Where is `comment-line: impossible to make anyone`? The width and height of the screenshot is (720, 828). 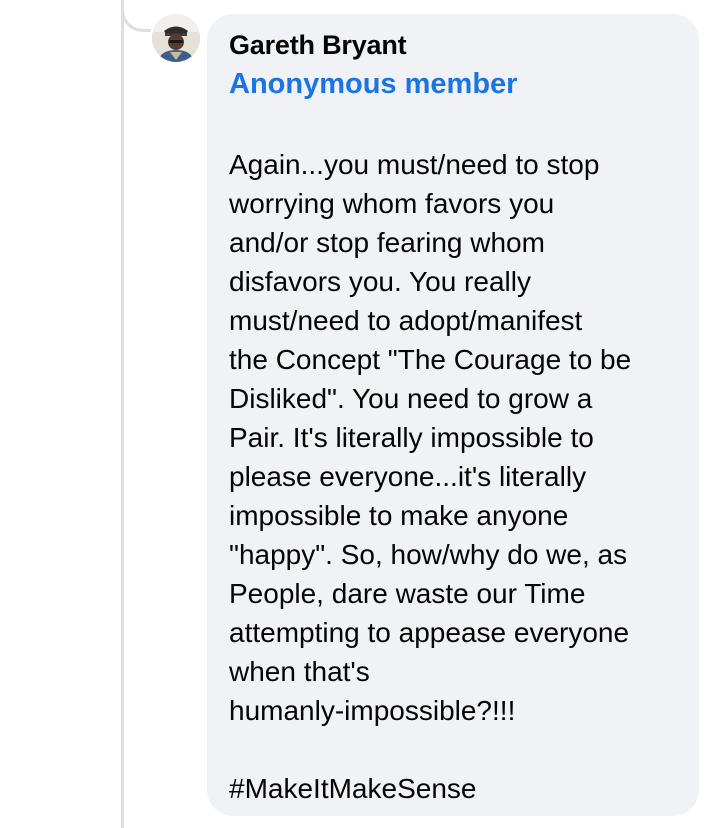
comment-line: impossible to make anyone is located at coordinates (399, 515).